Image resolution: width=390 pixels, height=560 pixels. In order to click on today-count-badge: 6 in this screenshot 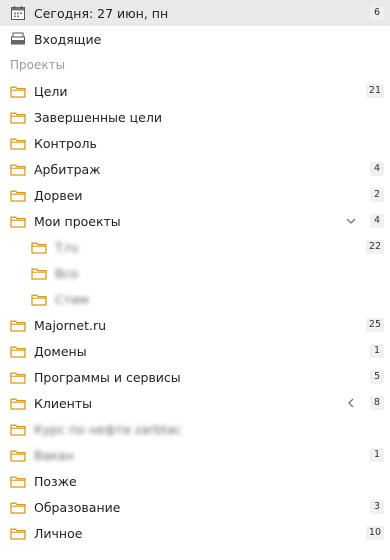, I will do `click(377, 13)`.